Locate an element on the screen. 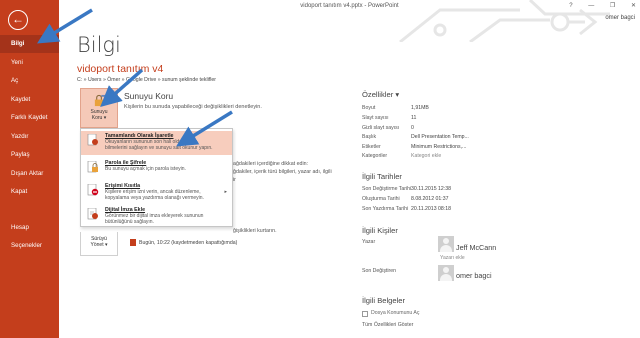 Image resolution: width=640 pixels, height=338 pixels. properties-heading: Özellikler ▾ is located at coordinates (380, 94).